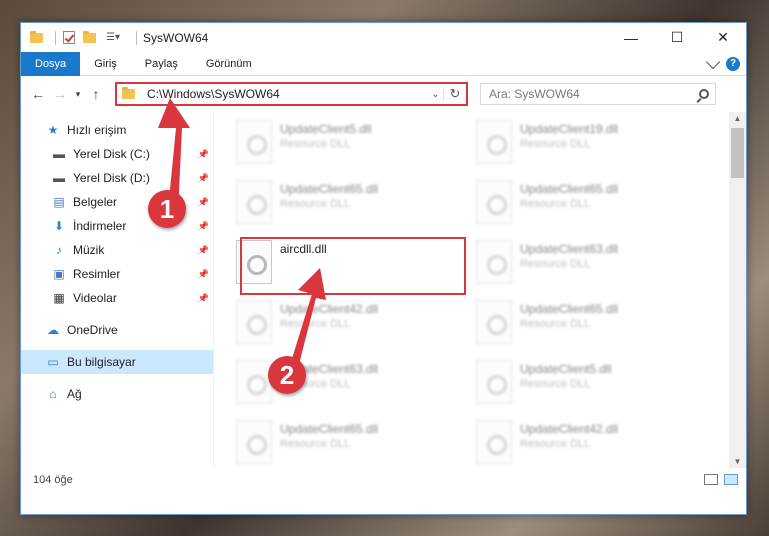  Describe the element at coordinates (113, 38) in the screenshot. I see `customize-toolbar-icon: ☰▾` at that location.